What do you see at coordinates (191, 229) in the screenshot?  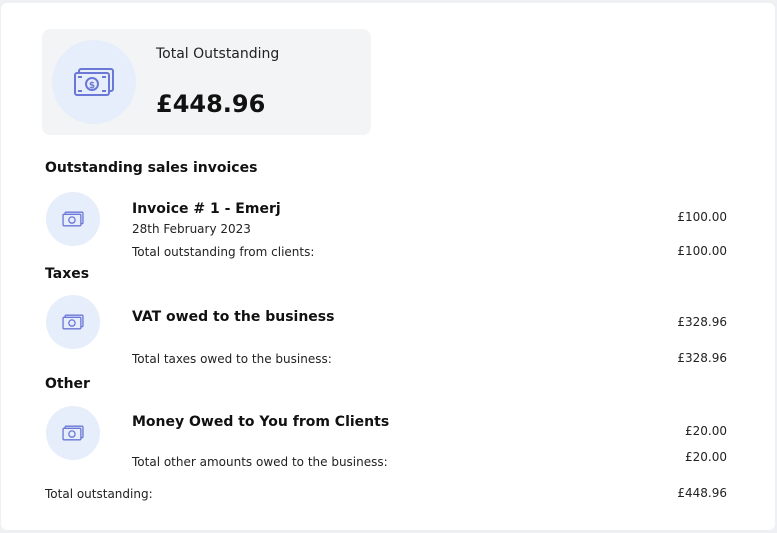 I see `invoice-date: 28th February 2023` at bounding box center [191, 229].